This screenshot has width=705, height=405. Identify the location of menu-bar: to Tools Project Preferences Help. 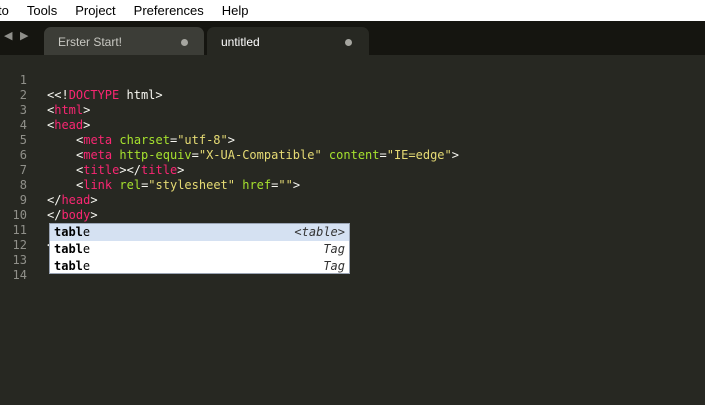
(352, 10).